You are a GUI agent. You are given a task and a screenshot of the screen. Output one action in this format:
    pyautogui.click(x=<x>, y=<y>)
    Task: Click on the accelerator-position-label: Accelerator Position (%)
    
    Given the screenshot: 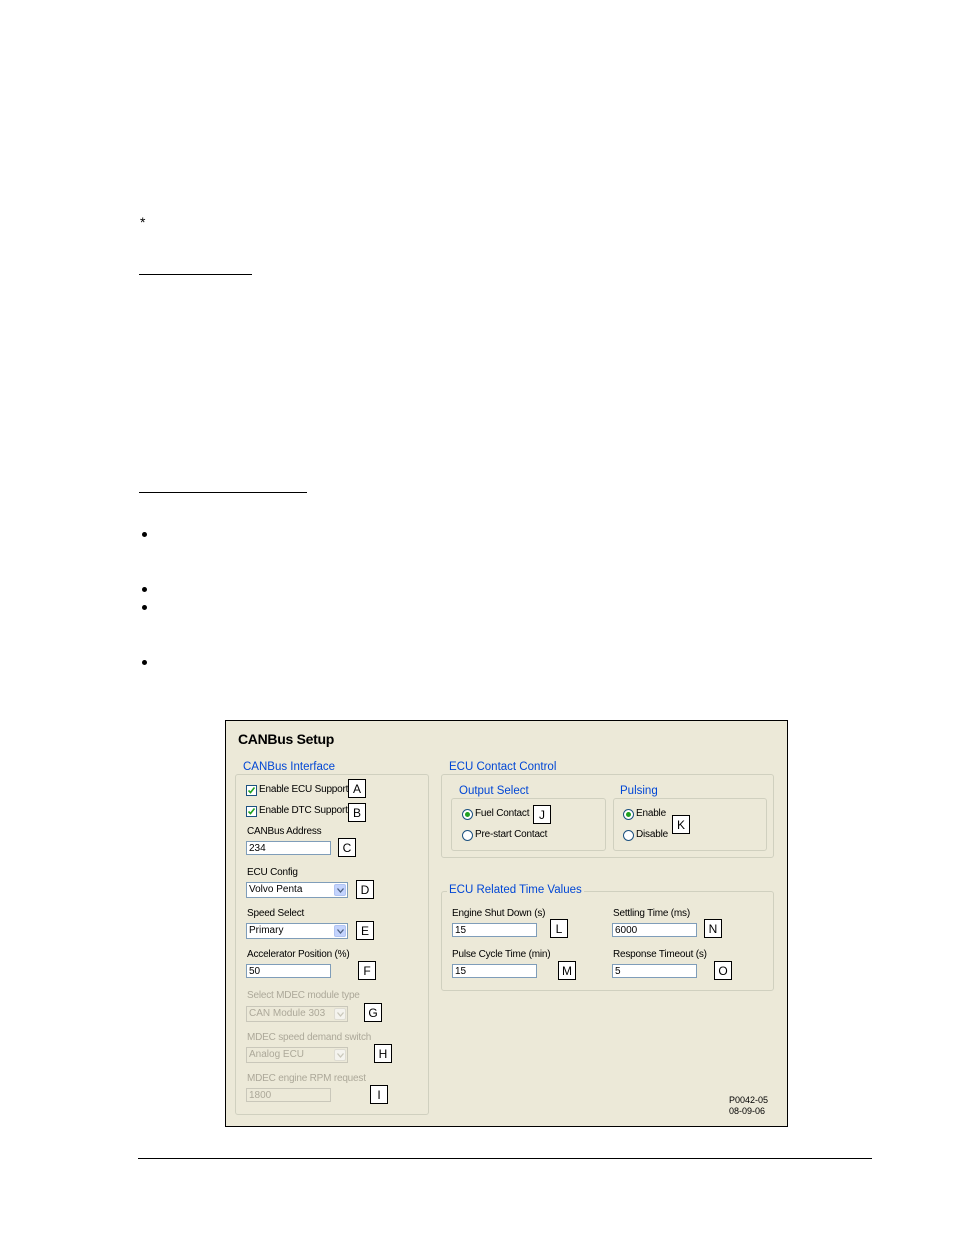 What is the action you would take?
    pyautogui.click(x=298, y=954)
    